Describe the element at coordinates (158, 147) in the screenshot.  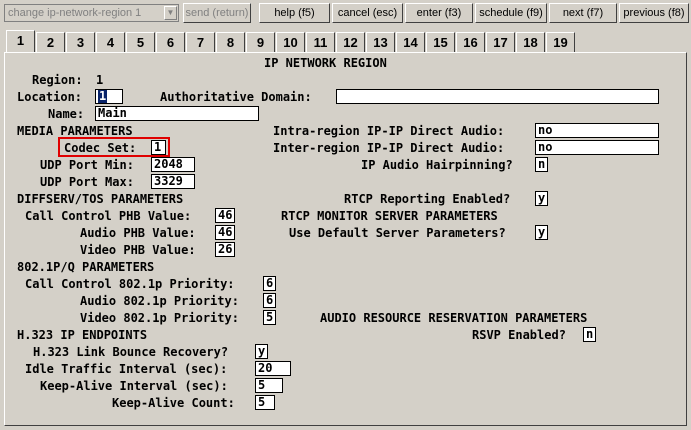
I see `codec-set-field: 1` at that location.